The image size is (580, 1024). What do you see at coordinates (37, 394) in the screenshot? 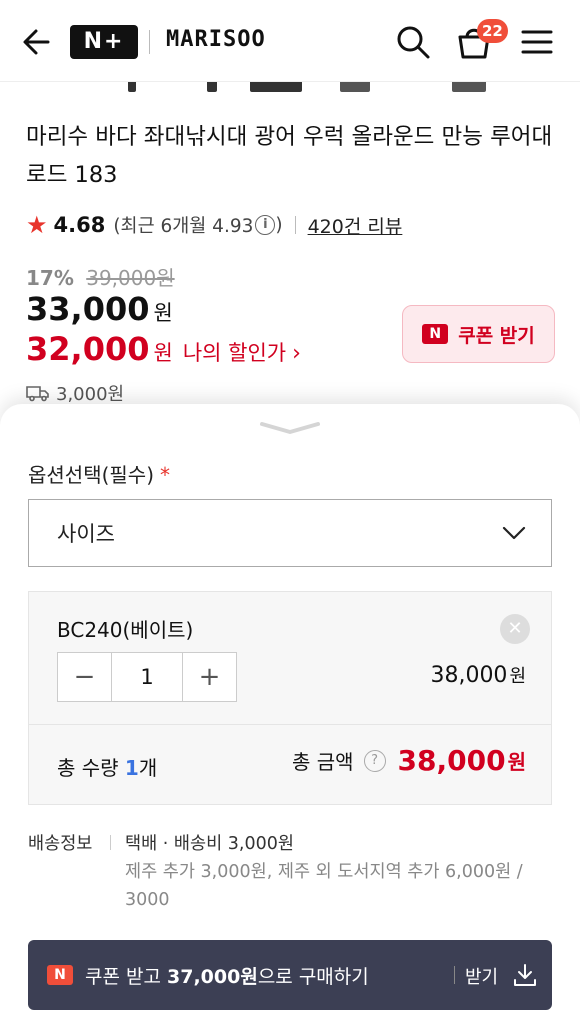
I see `truck-icon` at bounding box center [37, 394].